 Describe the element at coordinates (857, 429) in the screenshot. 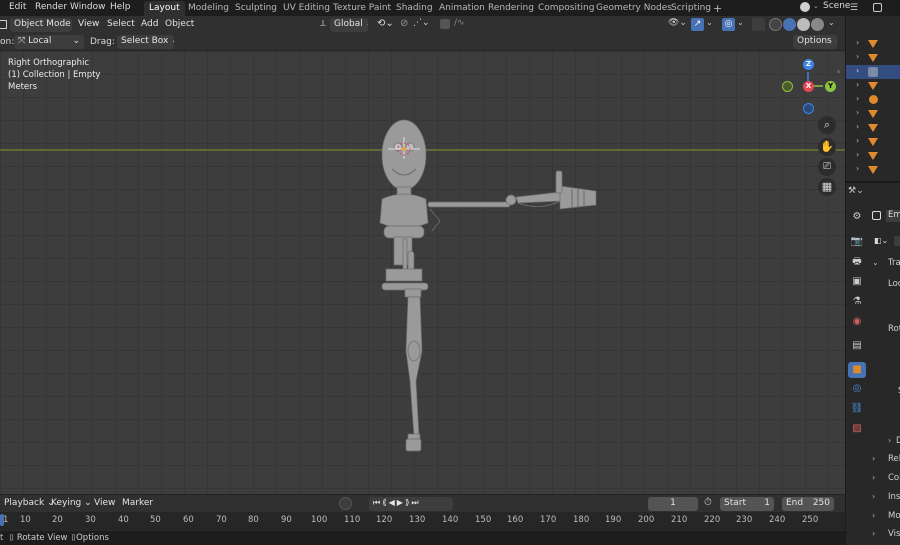

I see `texture-tab-icon: ▨` at that location.